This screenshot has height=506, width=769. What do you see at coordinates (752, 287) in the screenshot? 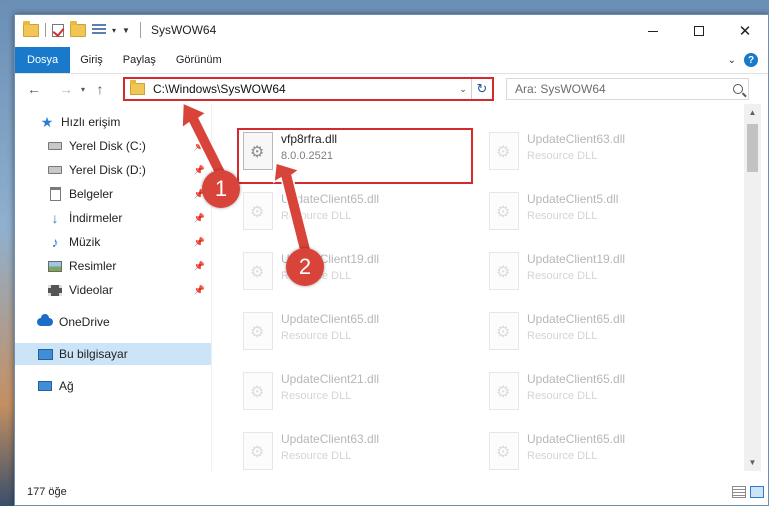
I see `vertical-scrollbar: ▲ ▼` at bounding box center [752, 287].